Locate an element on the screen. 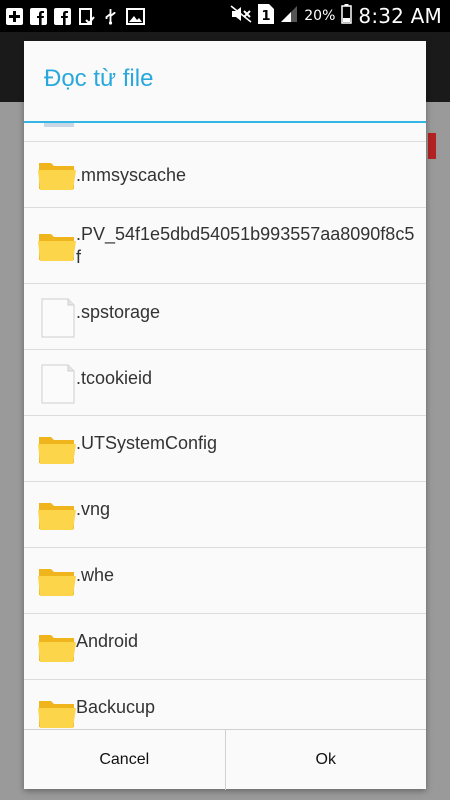  list-item: .PV_54f1e5dbd54051b993557aa8090f8c5f is located at coordinates (225, 245).